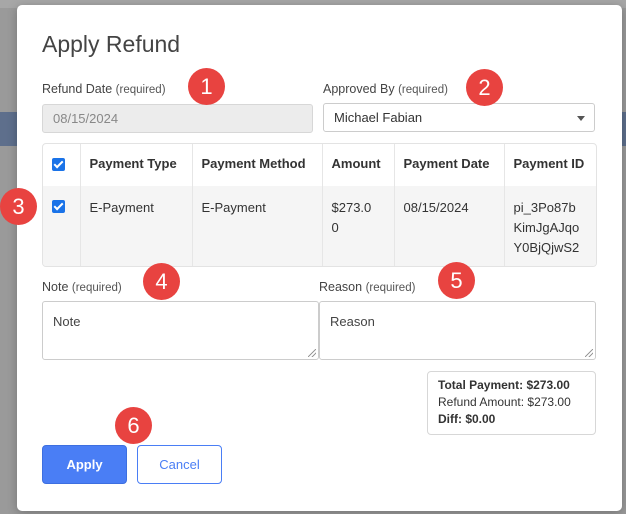  Describe the element at coordinates (140, 90) in the screenshot. I see `refund-date-required-tag: (required)` at that location.